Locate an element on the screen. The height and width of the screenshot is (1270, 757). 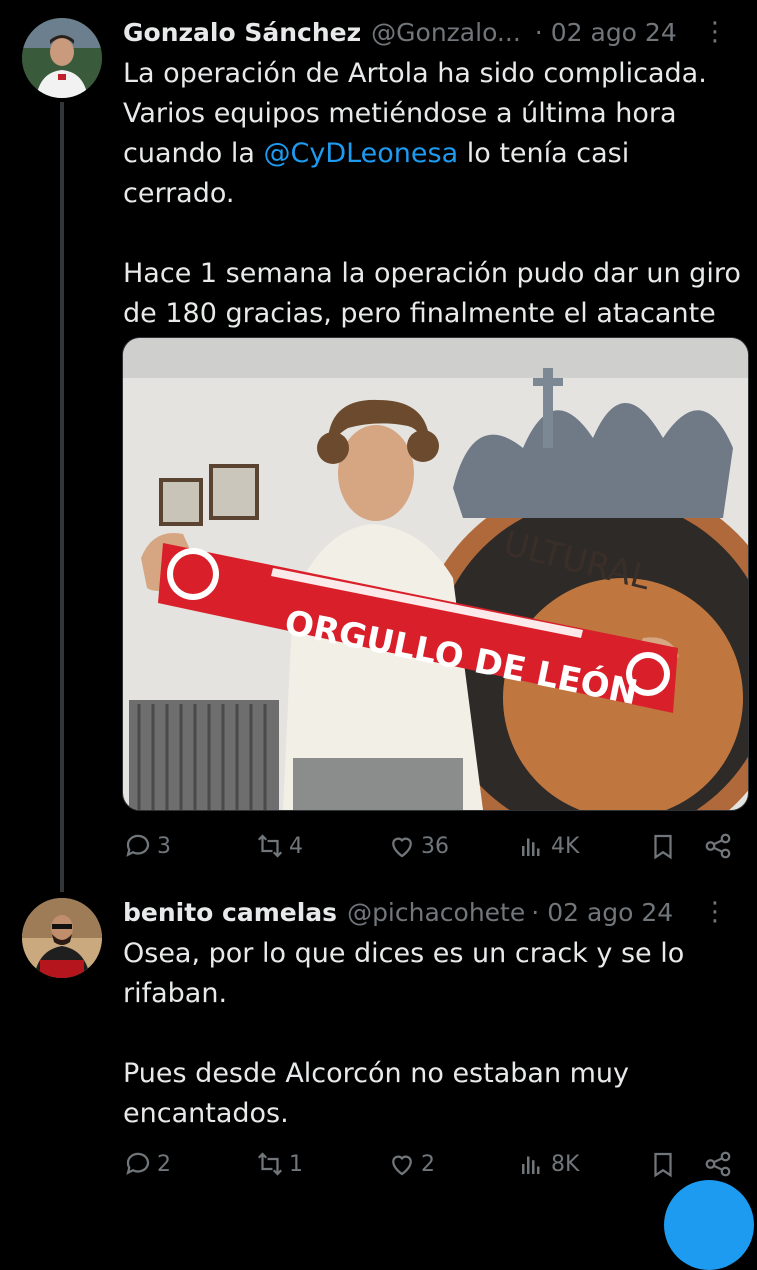
tweet-date: 02 ago 24 is located at coordinates (610, 912).